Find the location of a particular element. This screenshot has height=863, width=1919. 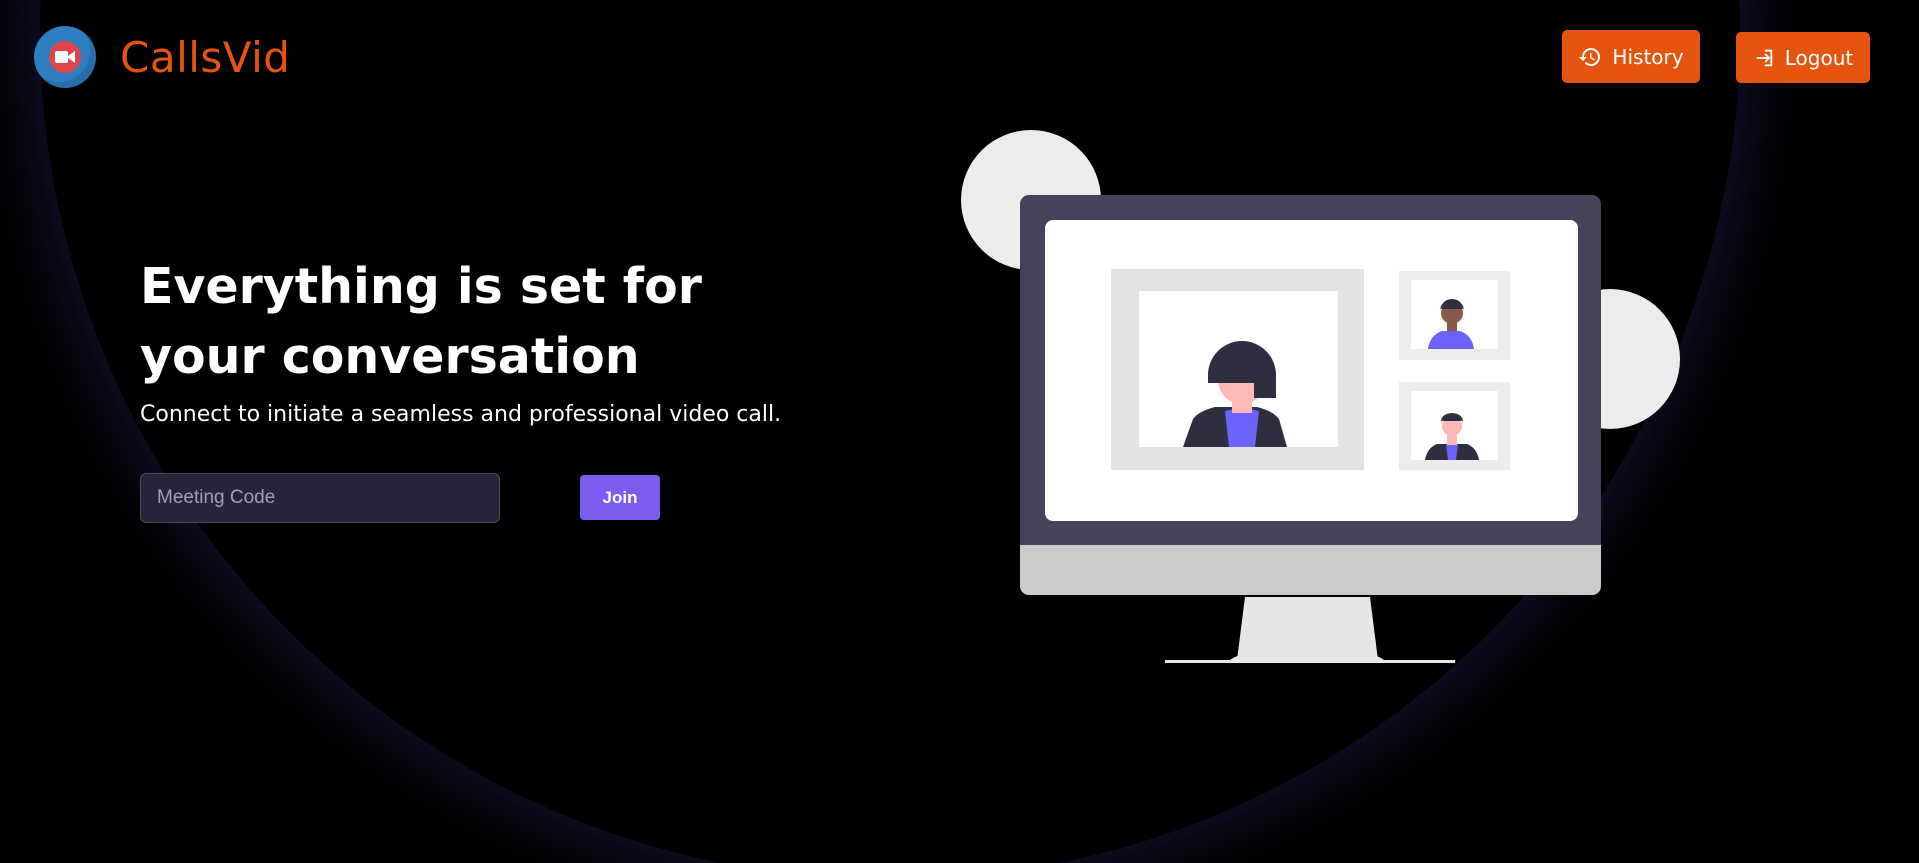

monitor-base-line is located at coordinates (1310, 661).